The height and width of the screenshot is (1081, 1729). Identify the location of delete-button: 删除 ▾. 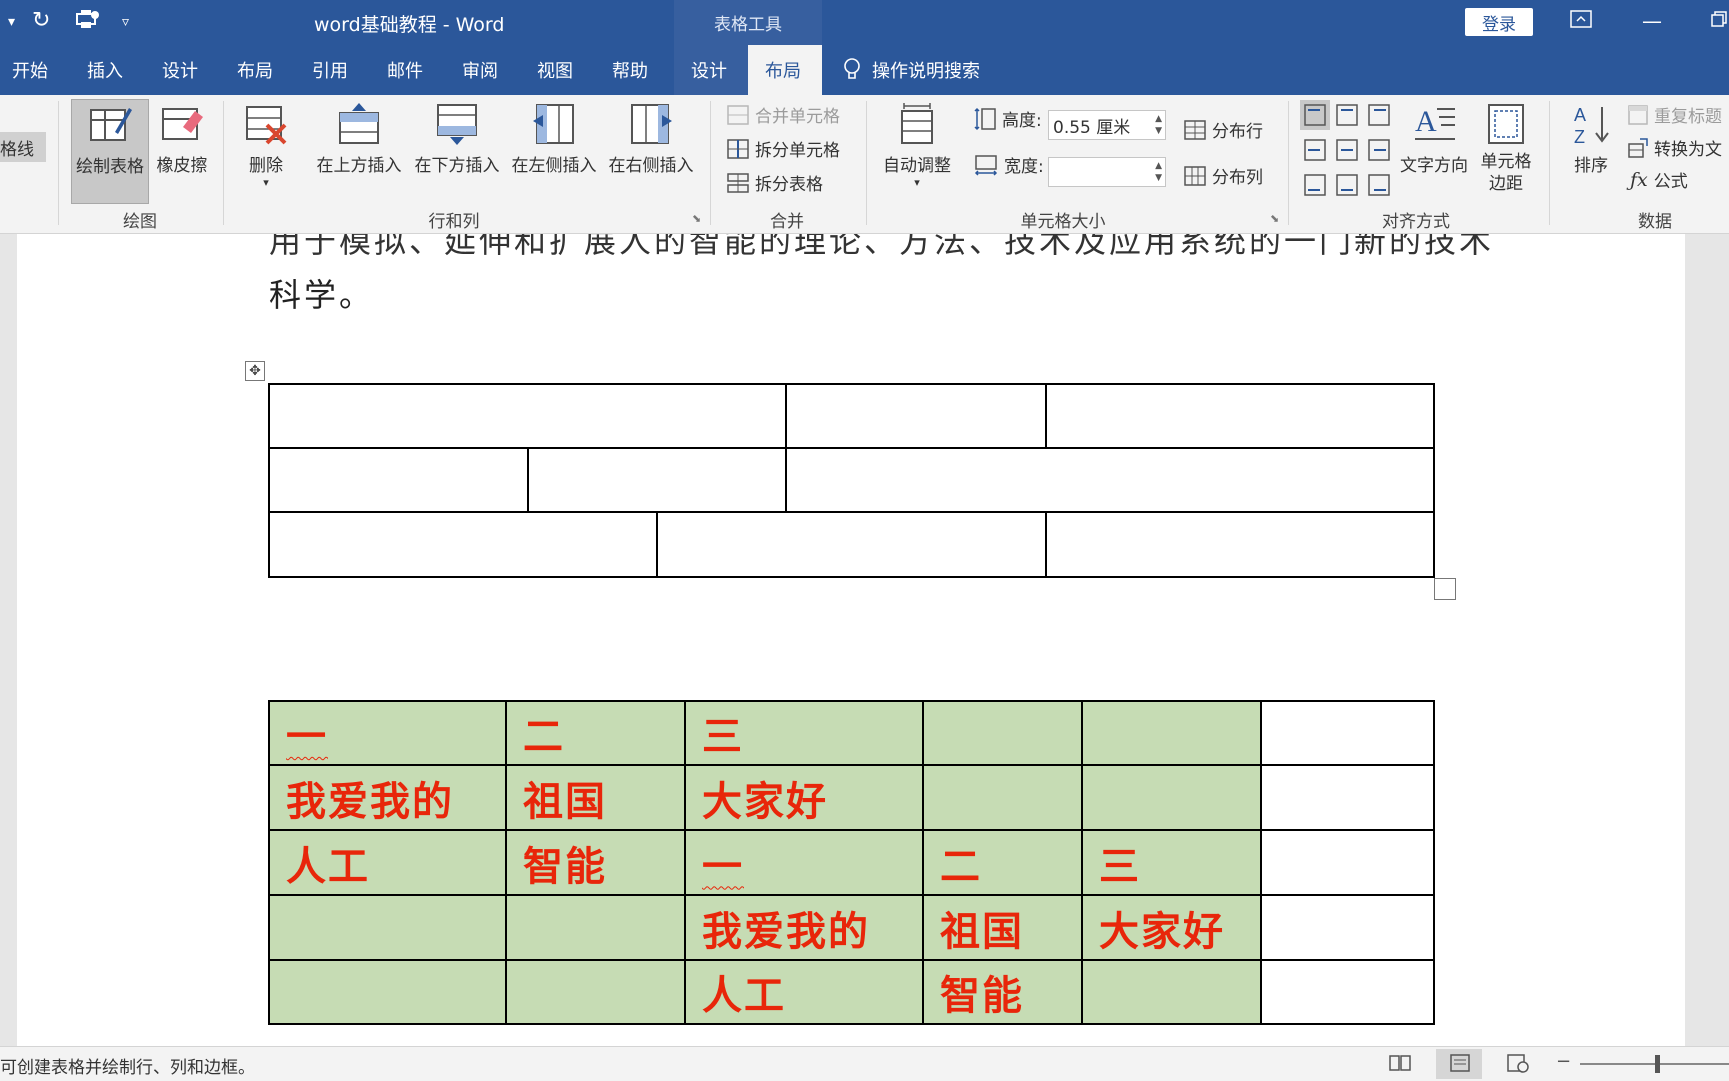
(266, 144).